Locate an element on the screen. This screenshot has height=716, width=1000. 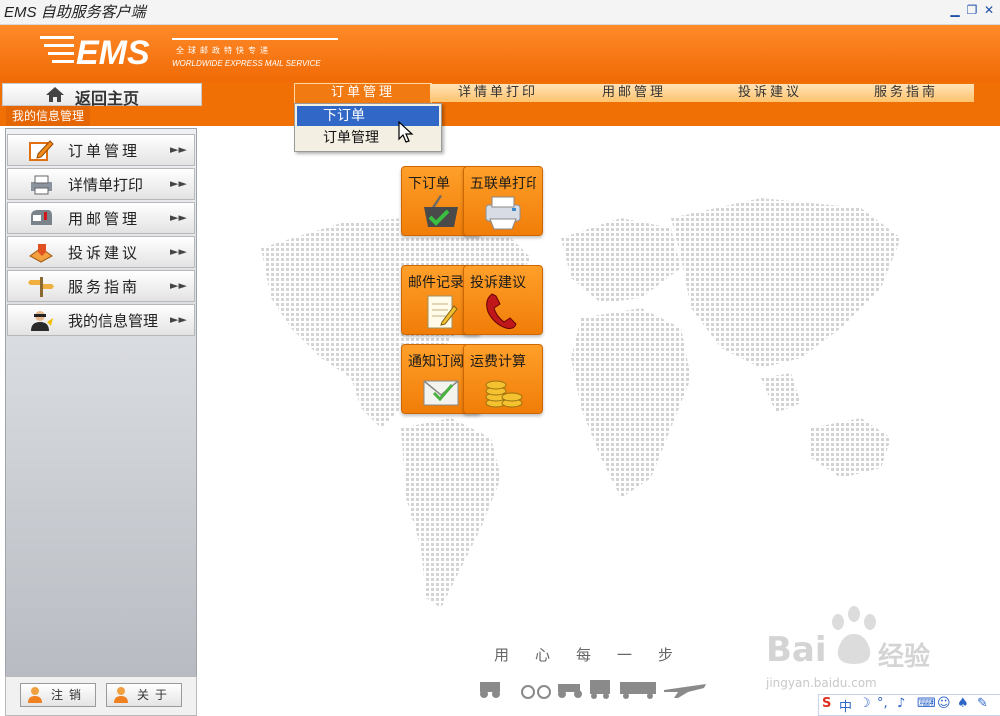
ime-toolbar: S 中 ☽ °, ♪ ⌨ ☺ ♠ ✎ is located at coordinates (909, 705).